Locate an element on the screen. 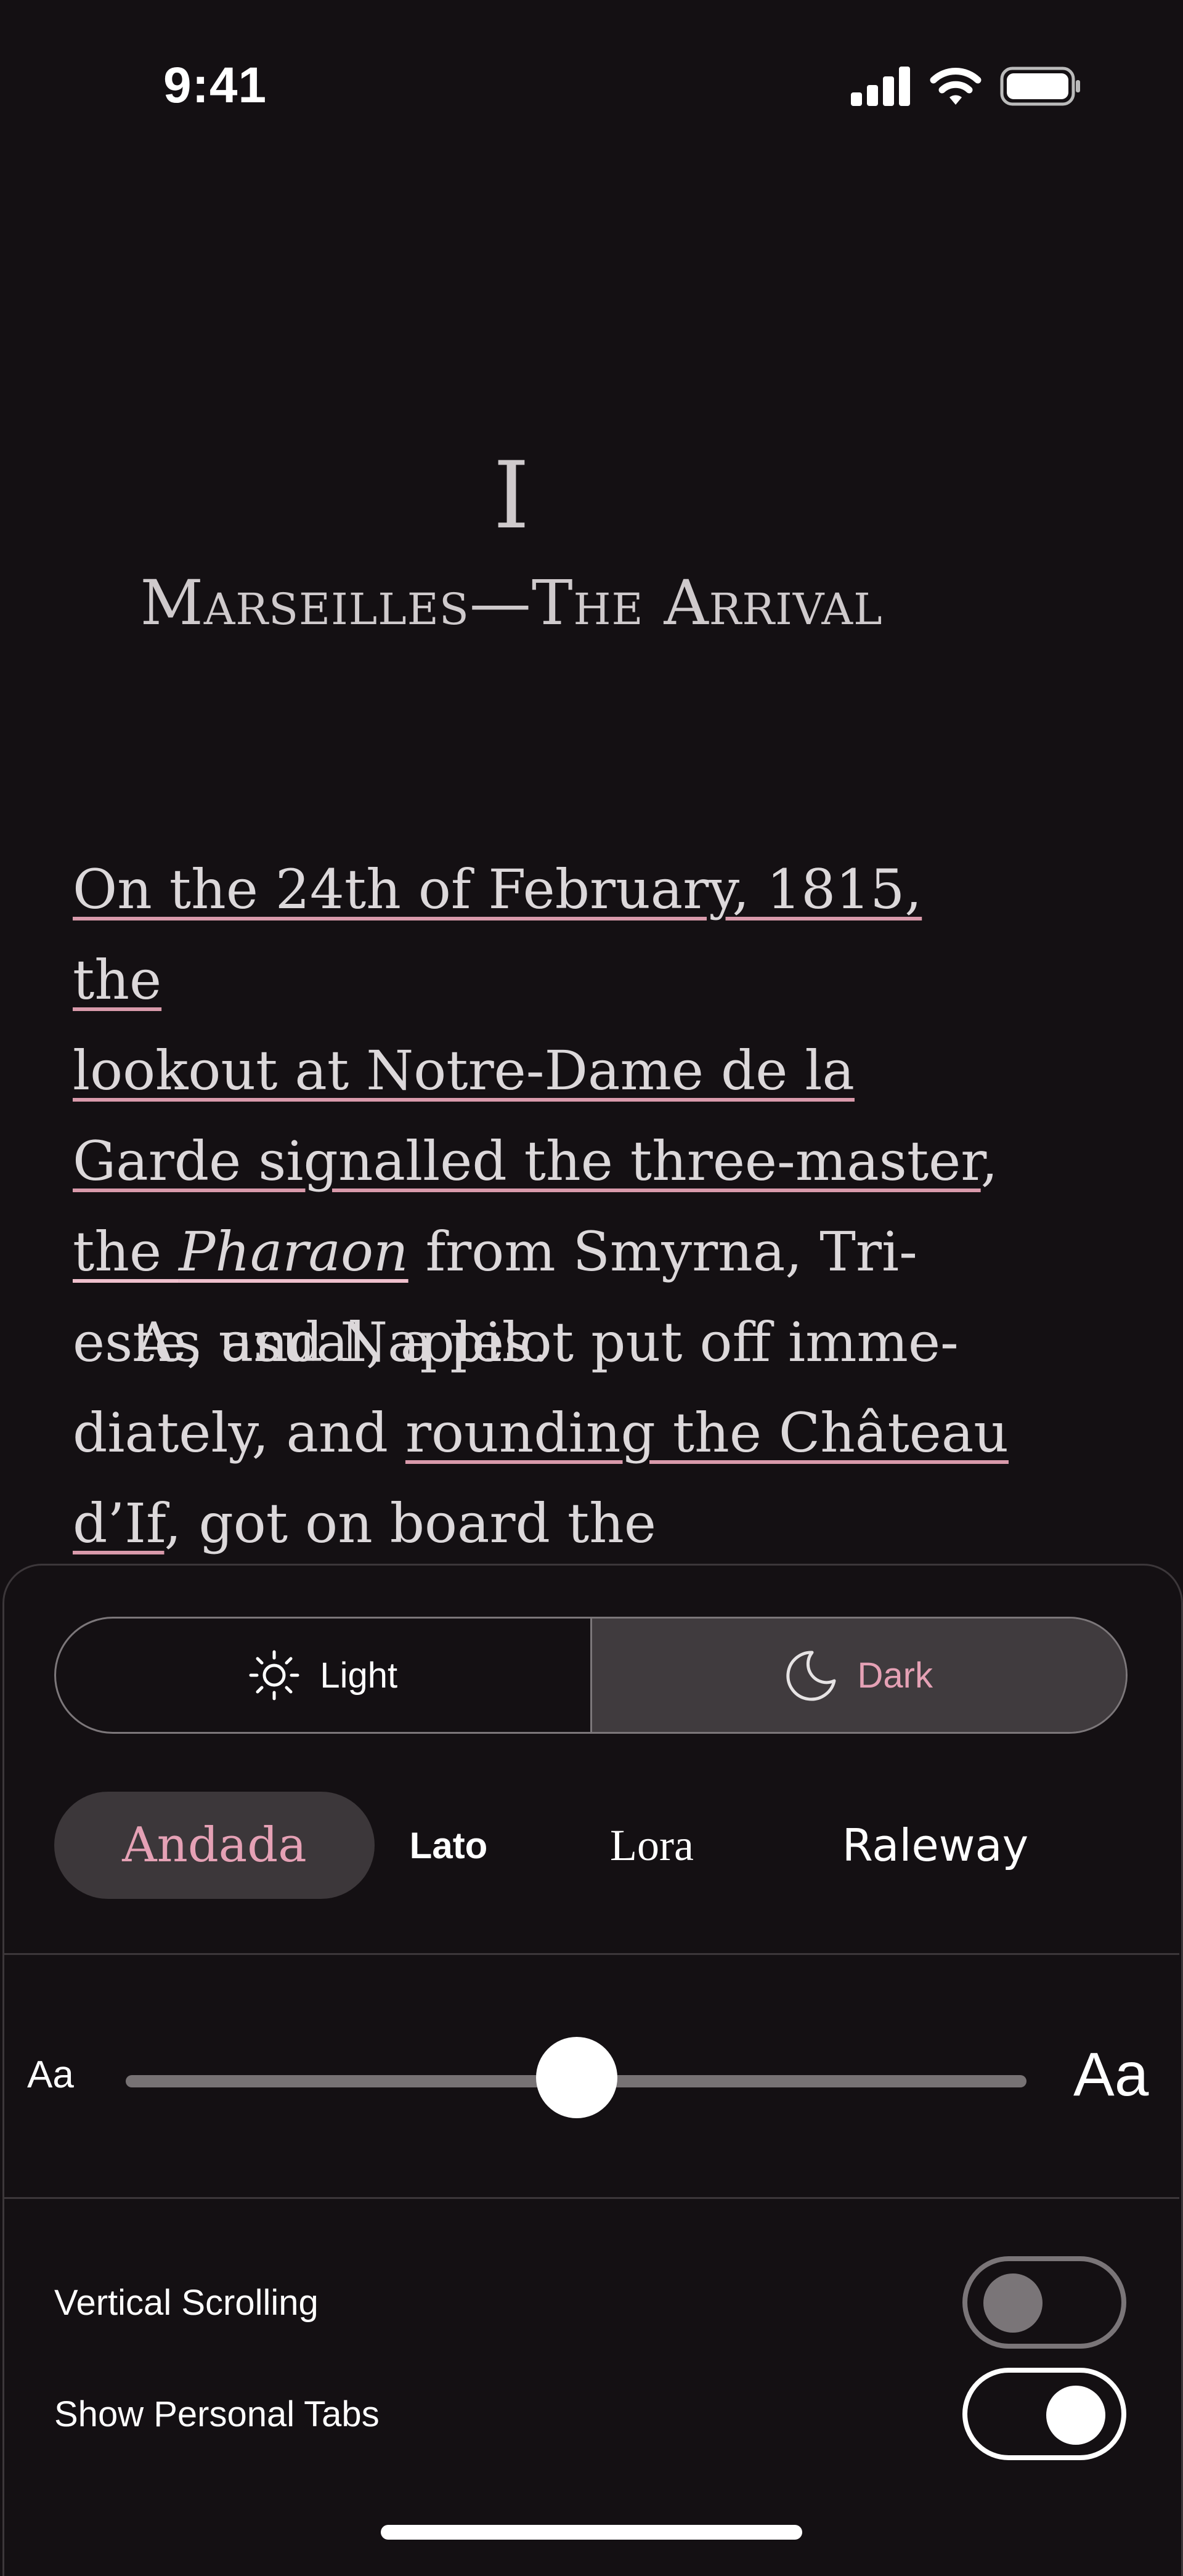 The image size is (1183, 2576). ship-name: Pharaon is located at coordinates (294, 1251).